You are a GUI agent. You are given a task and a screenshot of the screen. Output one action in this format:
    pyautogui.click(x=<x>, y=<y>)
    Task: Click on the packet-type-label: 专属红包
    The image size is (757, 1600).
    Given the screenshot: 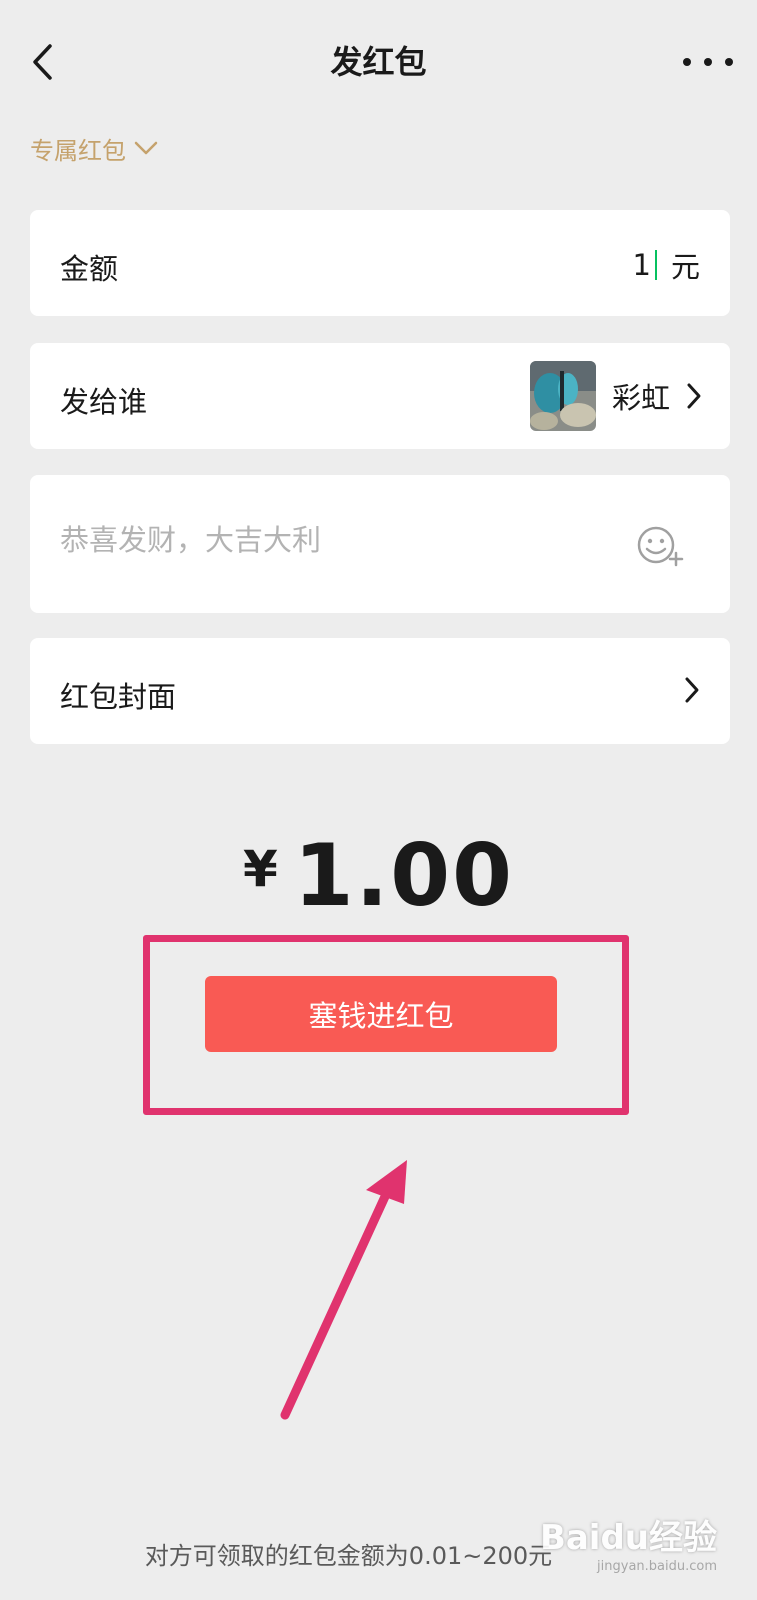 What is the action you would take?
    pyautogui.click(x=78, y=150)
    